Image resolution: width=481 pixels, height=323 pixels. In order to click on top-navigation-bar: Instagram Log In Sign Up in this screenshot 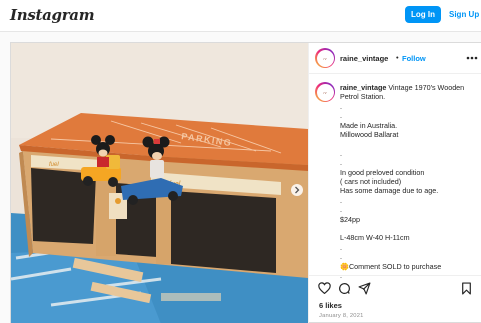, I will do `click(240, 16)`.